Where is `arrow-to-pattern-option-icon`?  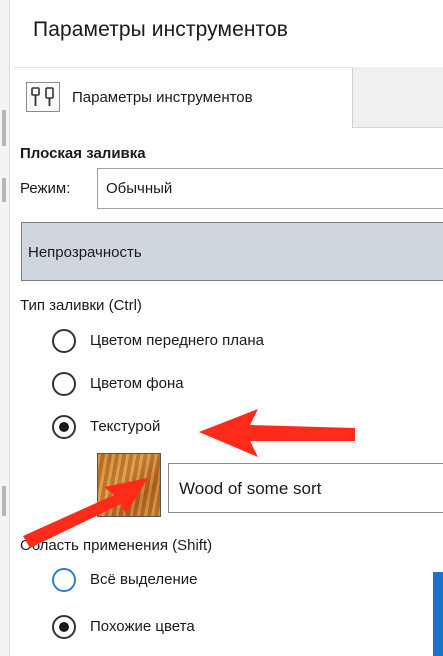 arrow-to-pattern-option-icon is located at coordinates (277, 433).